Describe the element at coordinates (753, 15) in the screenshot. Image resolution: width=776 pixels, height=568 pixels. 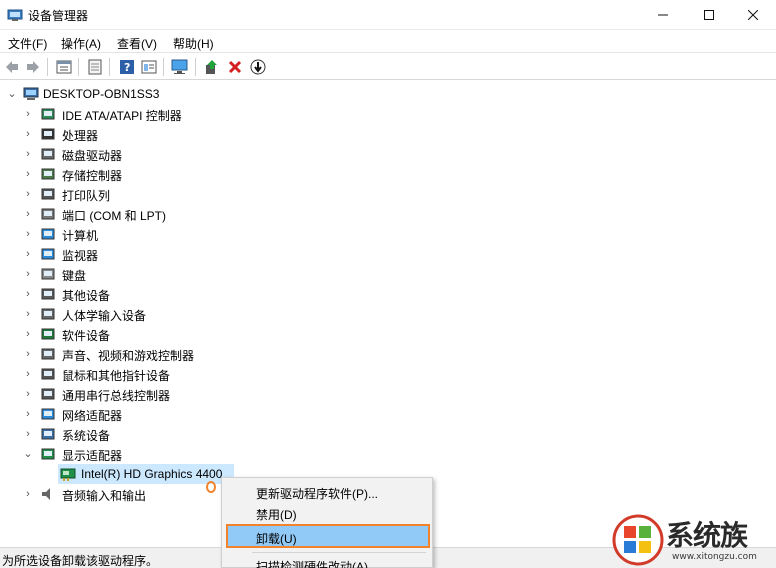
I see `close-button` at that location.